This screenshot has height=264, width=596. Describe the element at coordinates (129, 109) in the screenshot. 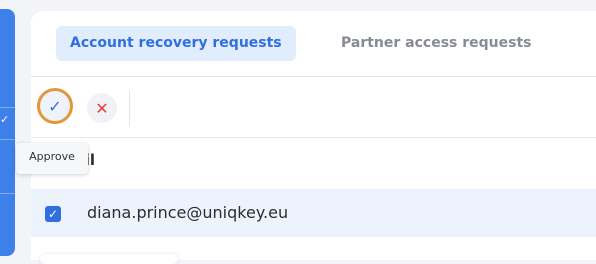

I see `toolbar-separator` at that location.